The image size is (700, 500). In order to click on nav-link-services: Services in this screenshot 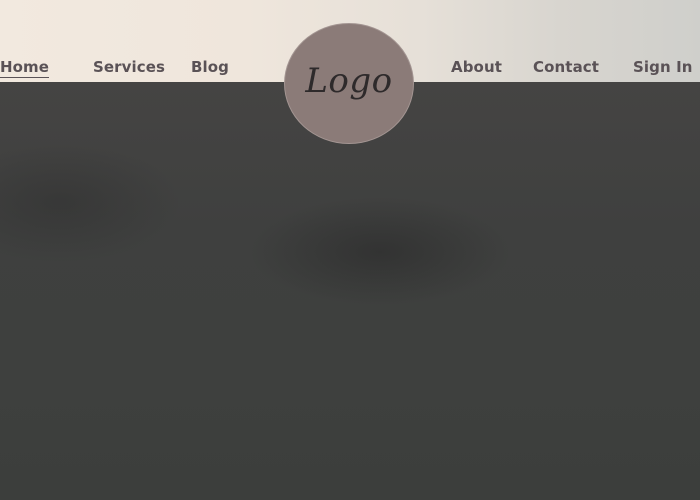, I will do `click(129, 67)`.